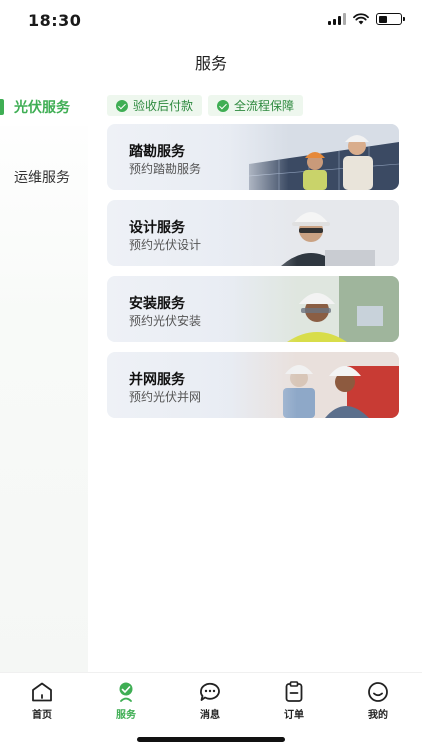  Describe the element at coordinates (163, 106) in the screenshot. I see `badge-label: 验收后付款` at that location.